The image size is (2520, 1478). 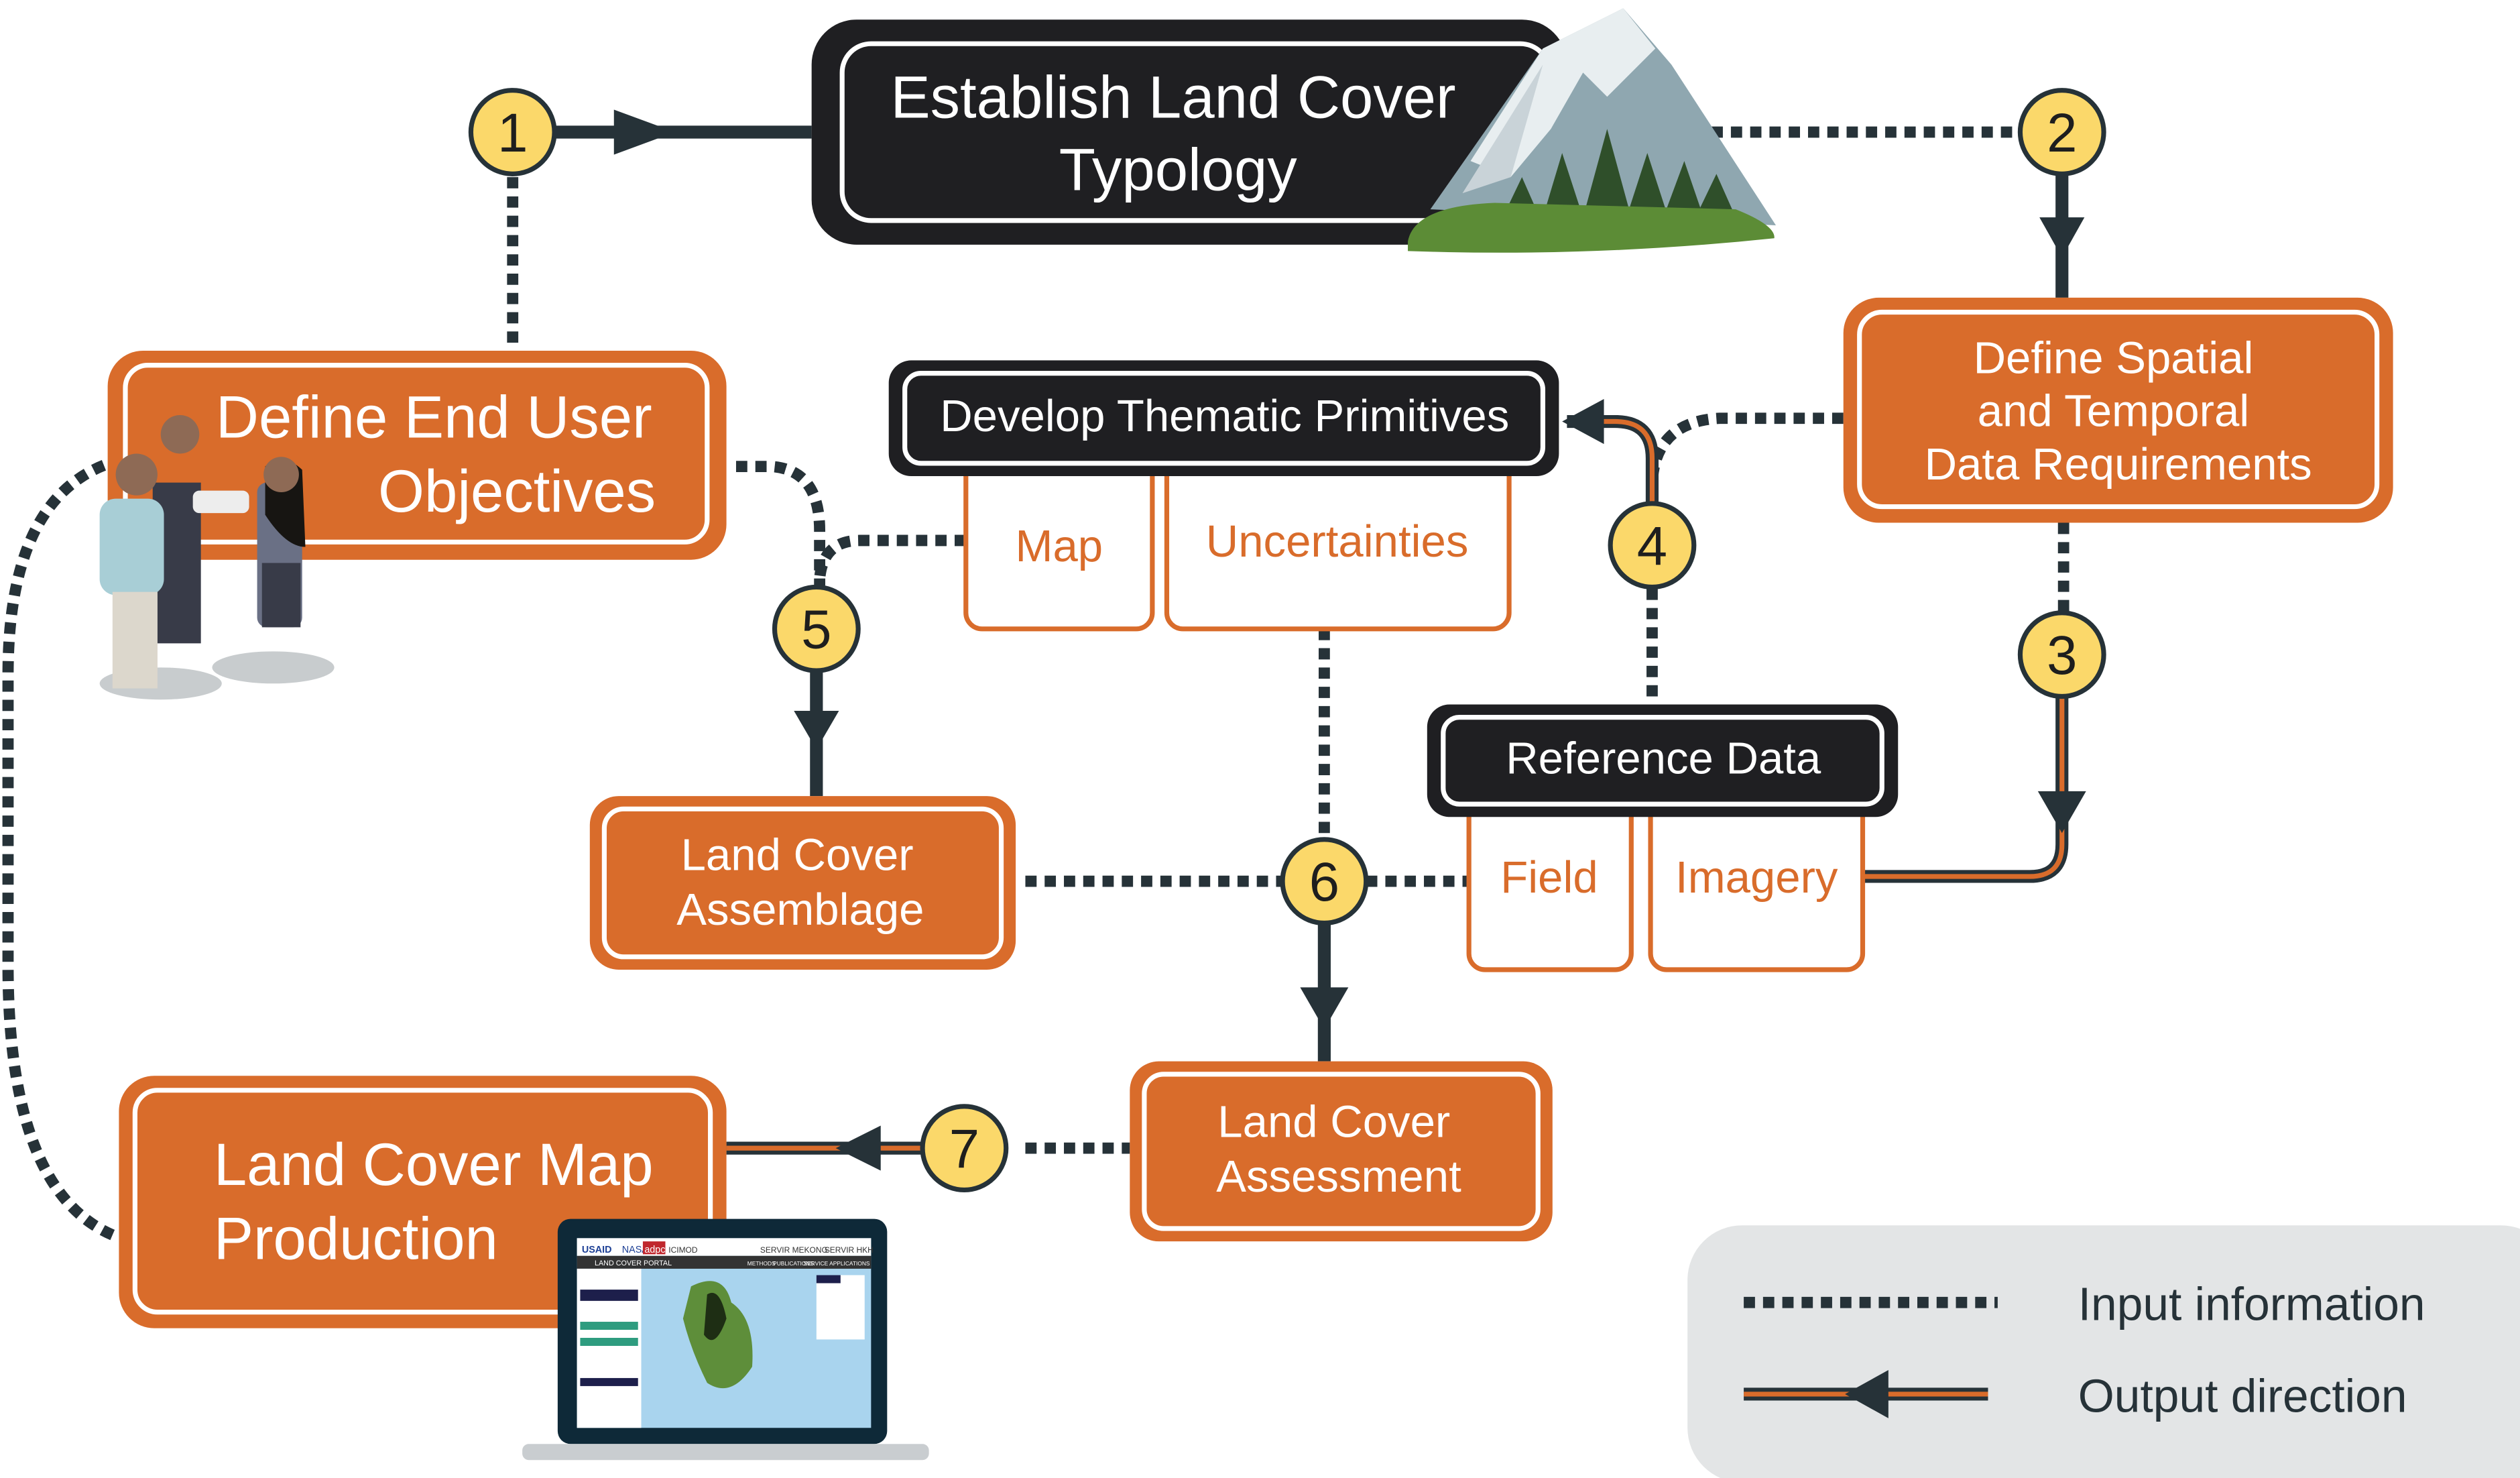 What do you see at coordinates (1224, 416) in the screenshot?
I see `primitives-title: Develop Thematic Primitives` at bounding box center [1224, 416].